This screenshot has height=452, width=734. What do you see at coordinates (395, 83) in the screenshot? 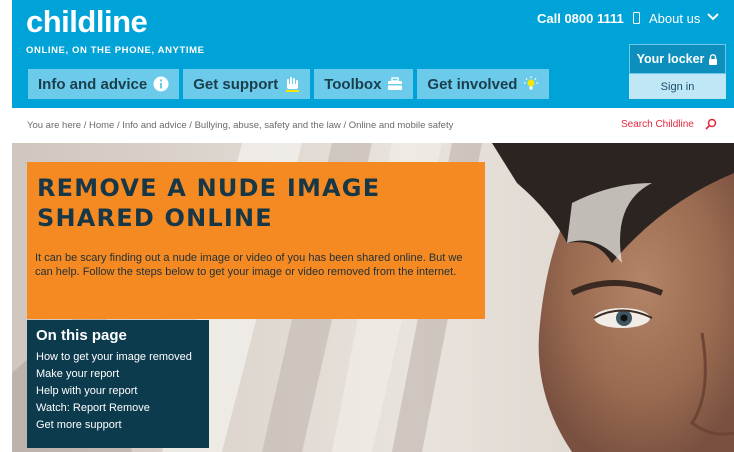
I see `toolbox-icon` at bounding box center [395, 83].